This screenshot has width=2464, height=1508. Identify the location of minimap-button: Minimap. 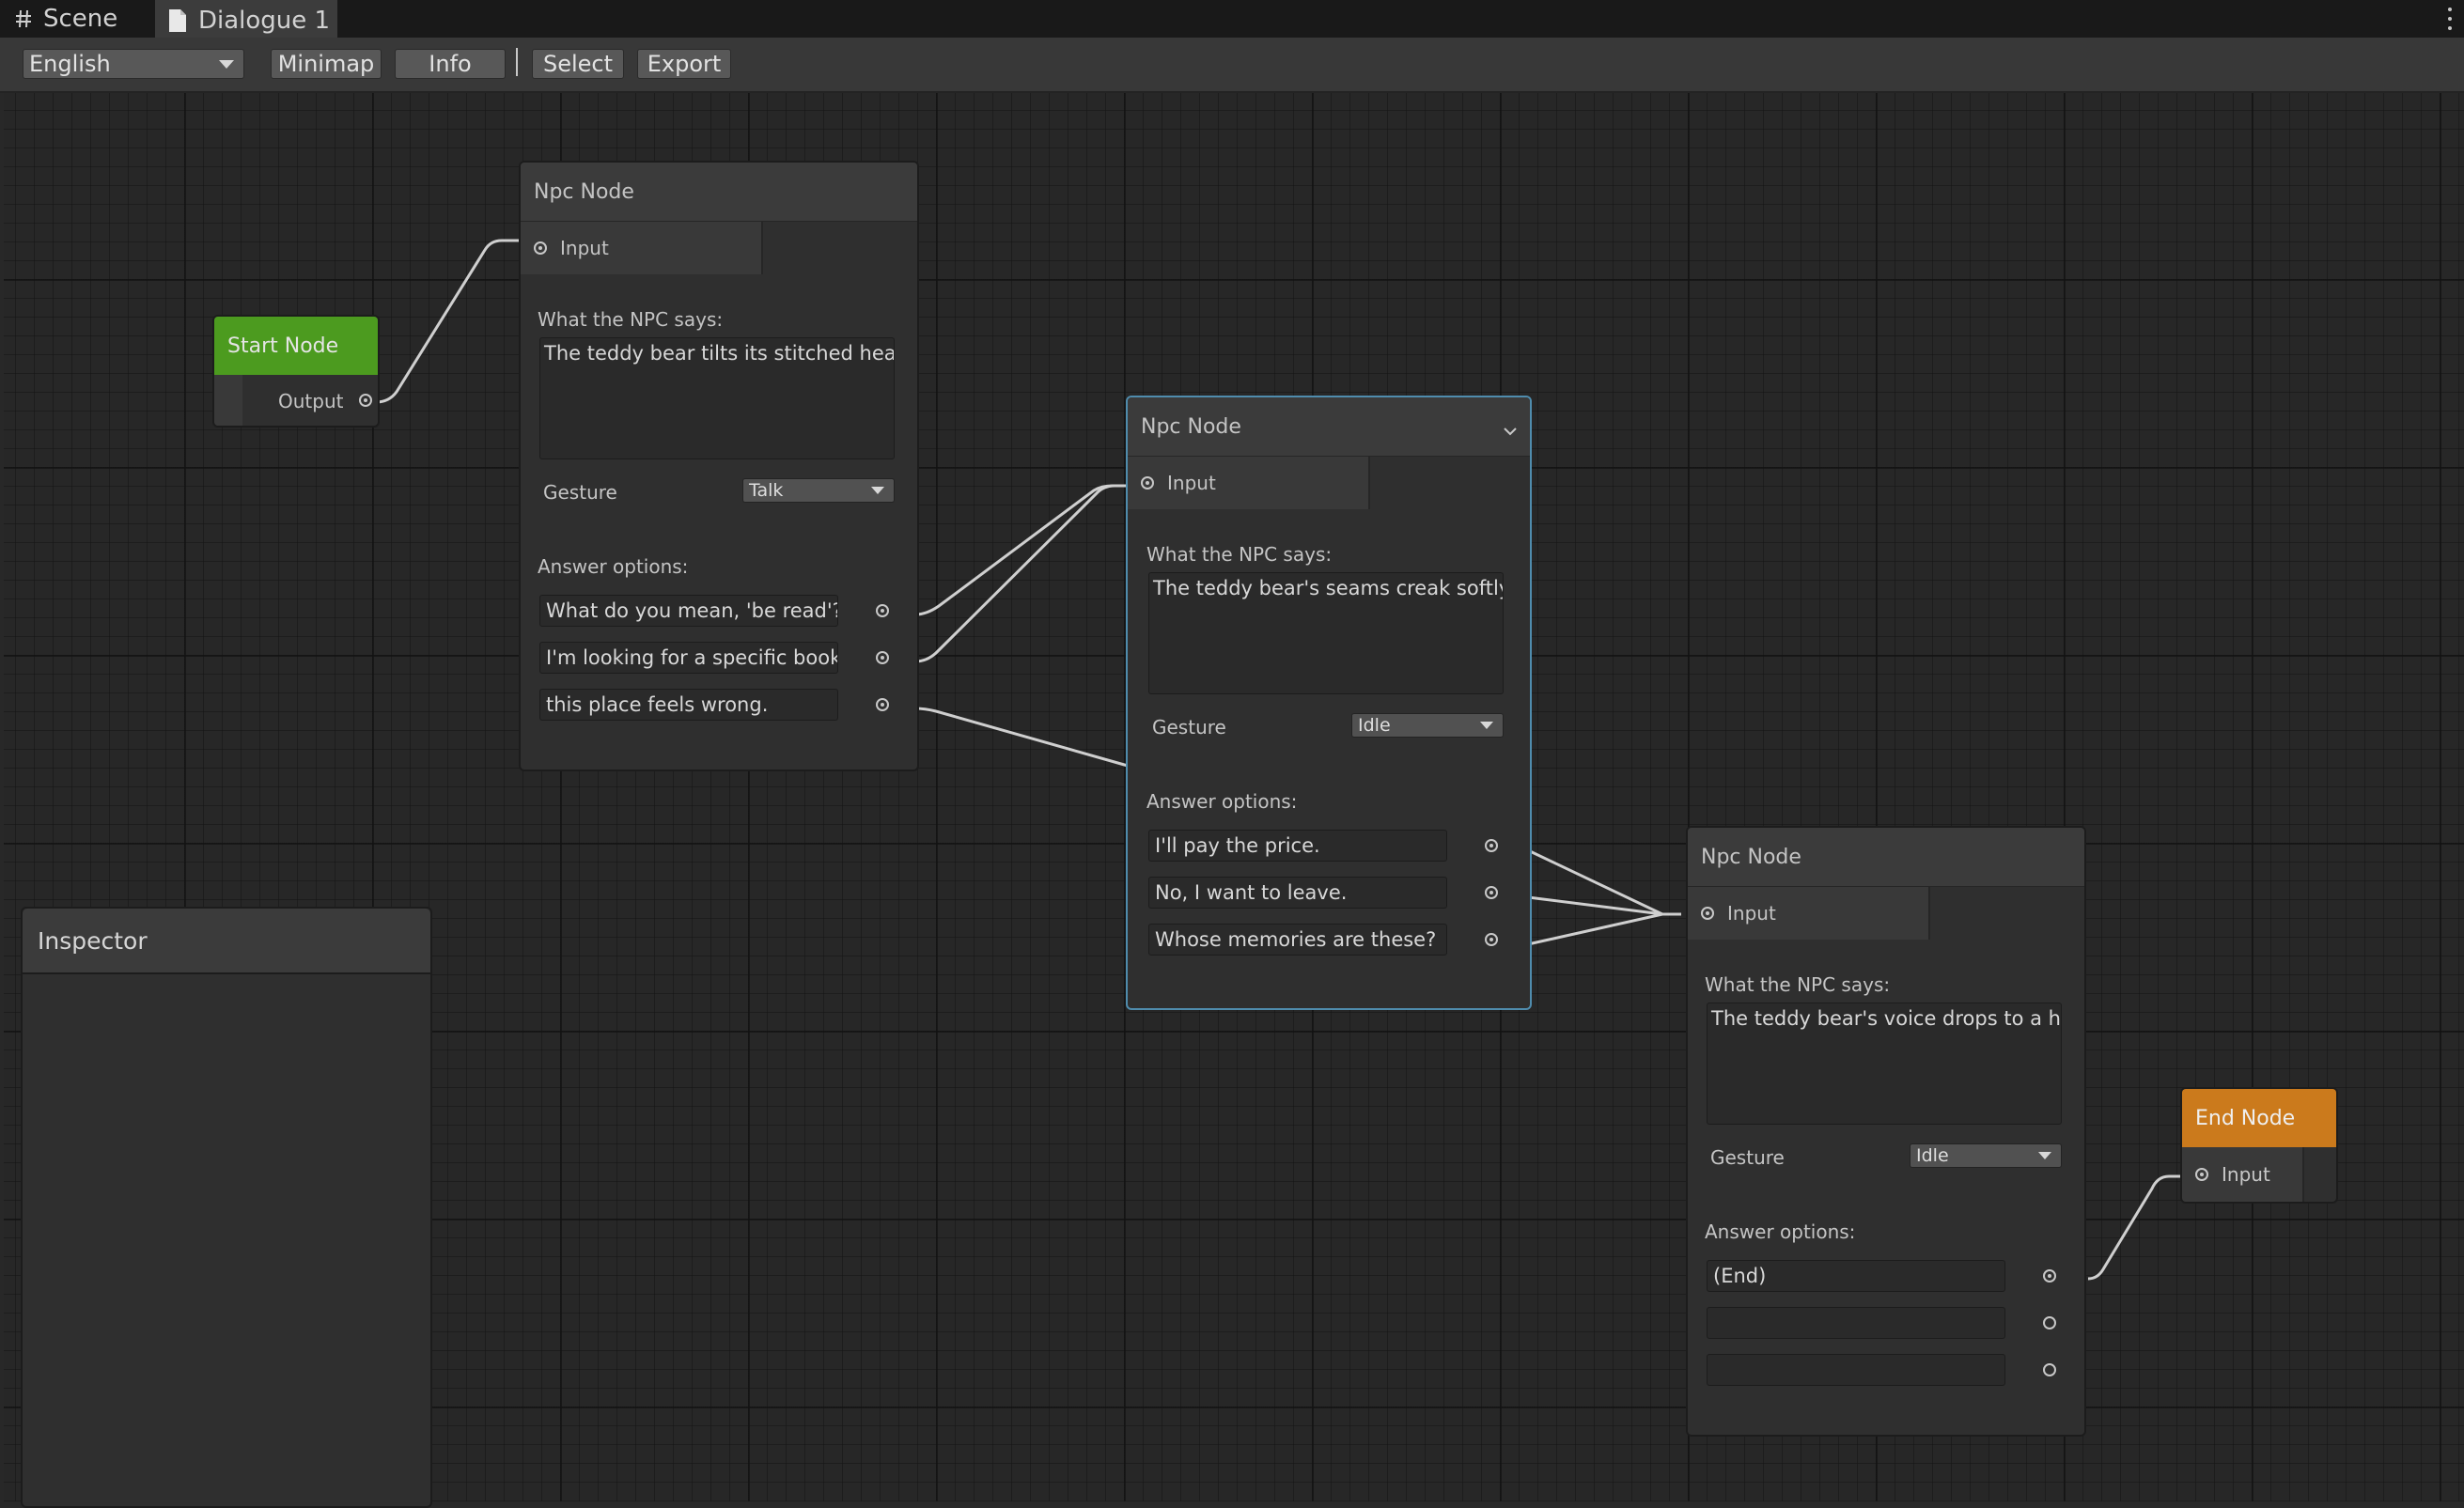
(326, 64).